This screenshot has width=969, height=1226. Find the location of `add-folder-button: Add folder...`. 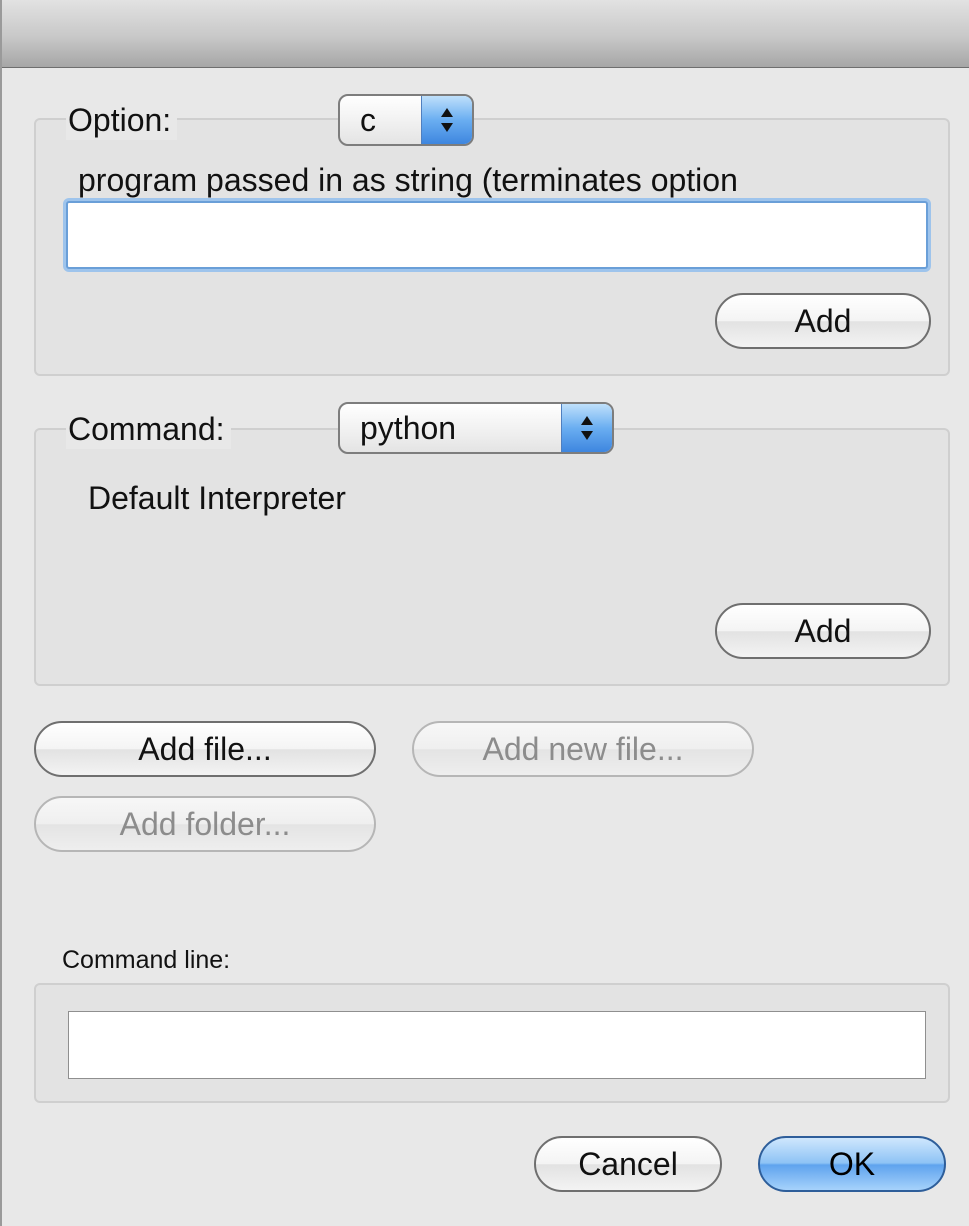

add-folder-button: Add folder... is located at coordinates (205, 824).